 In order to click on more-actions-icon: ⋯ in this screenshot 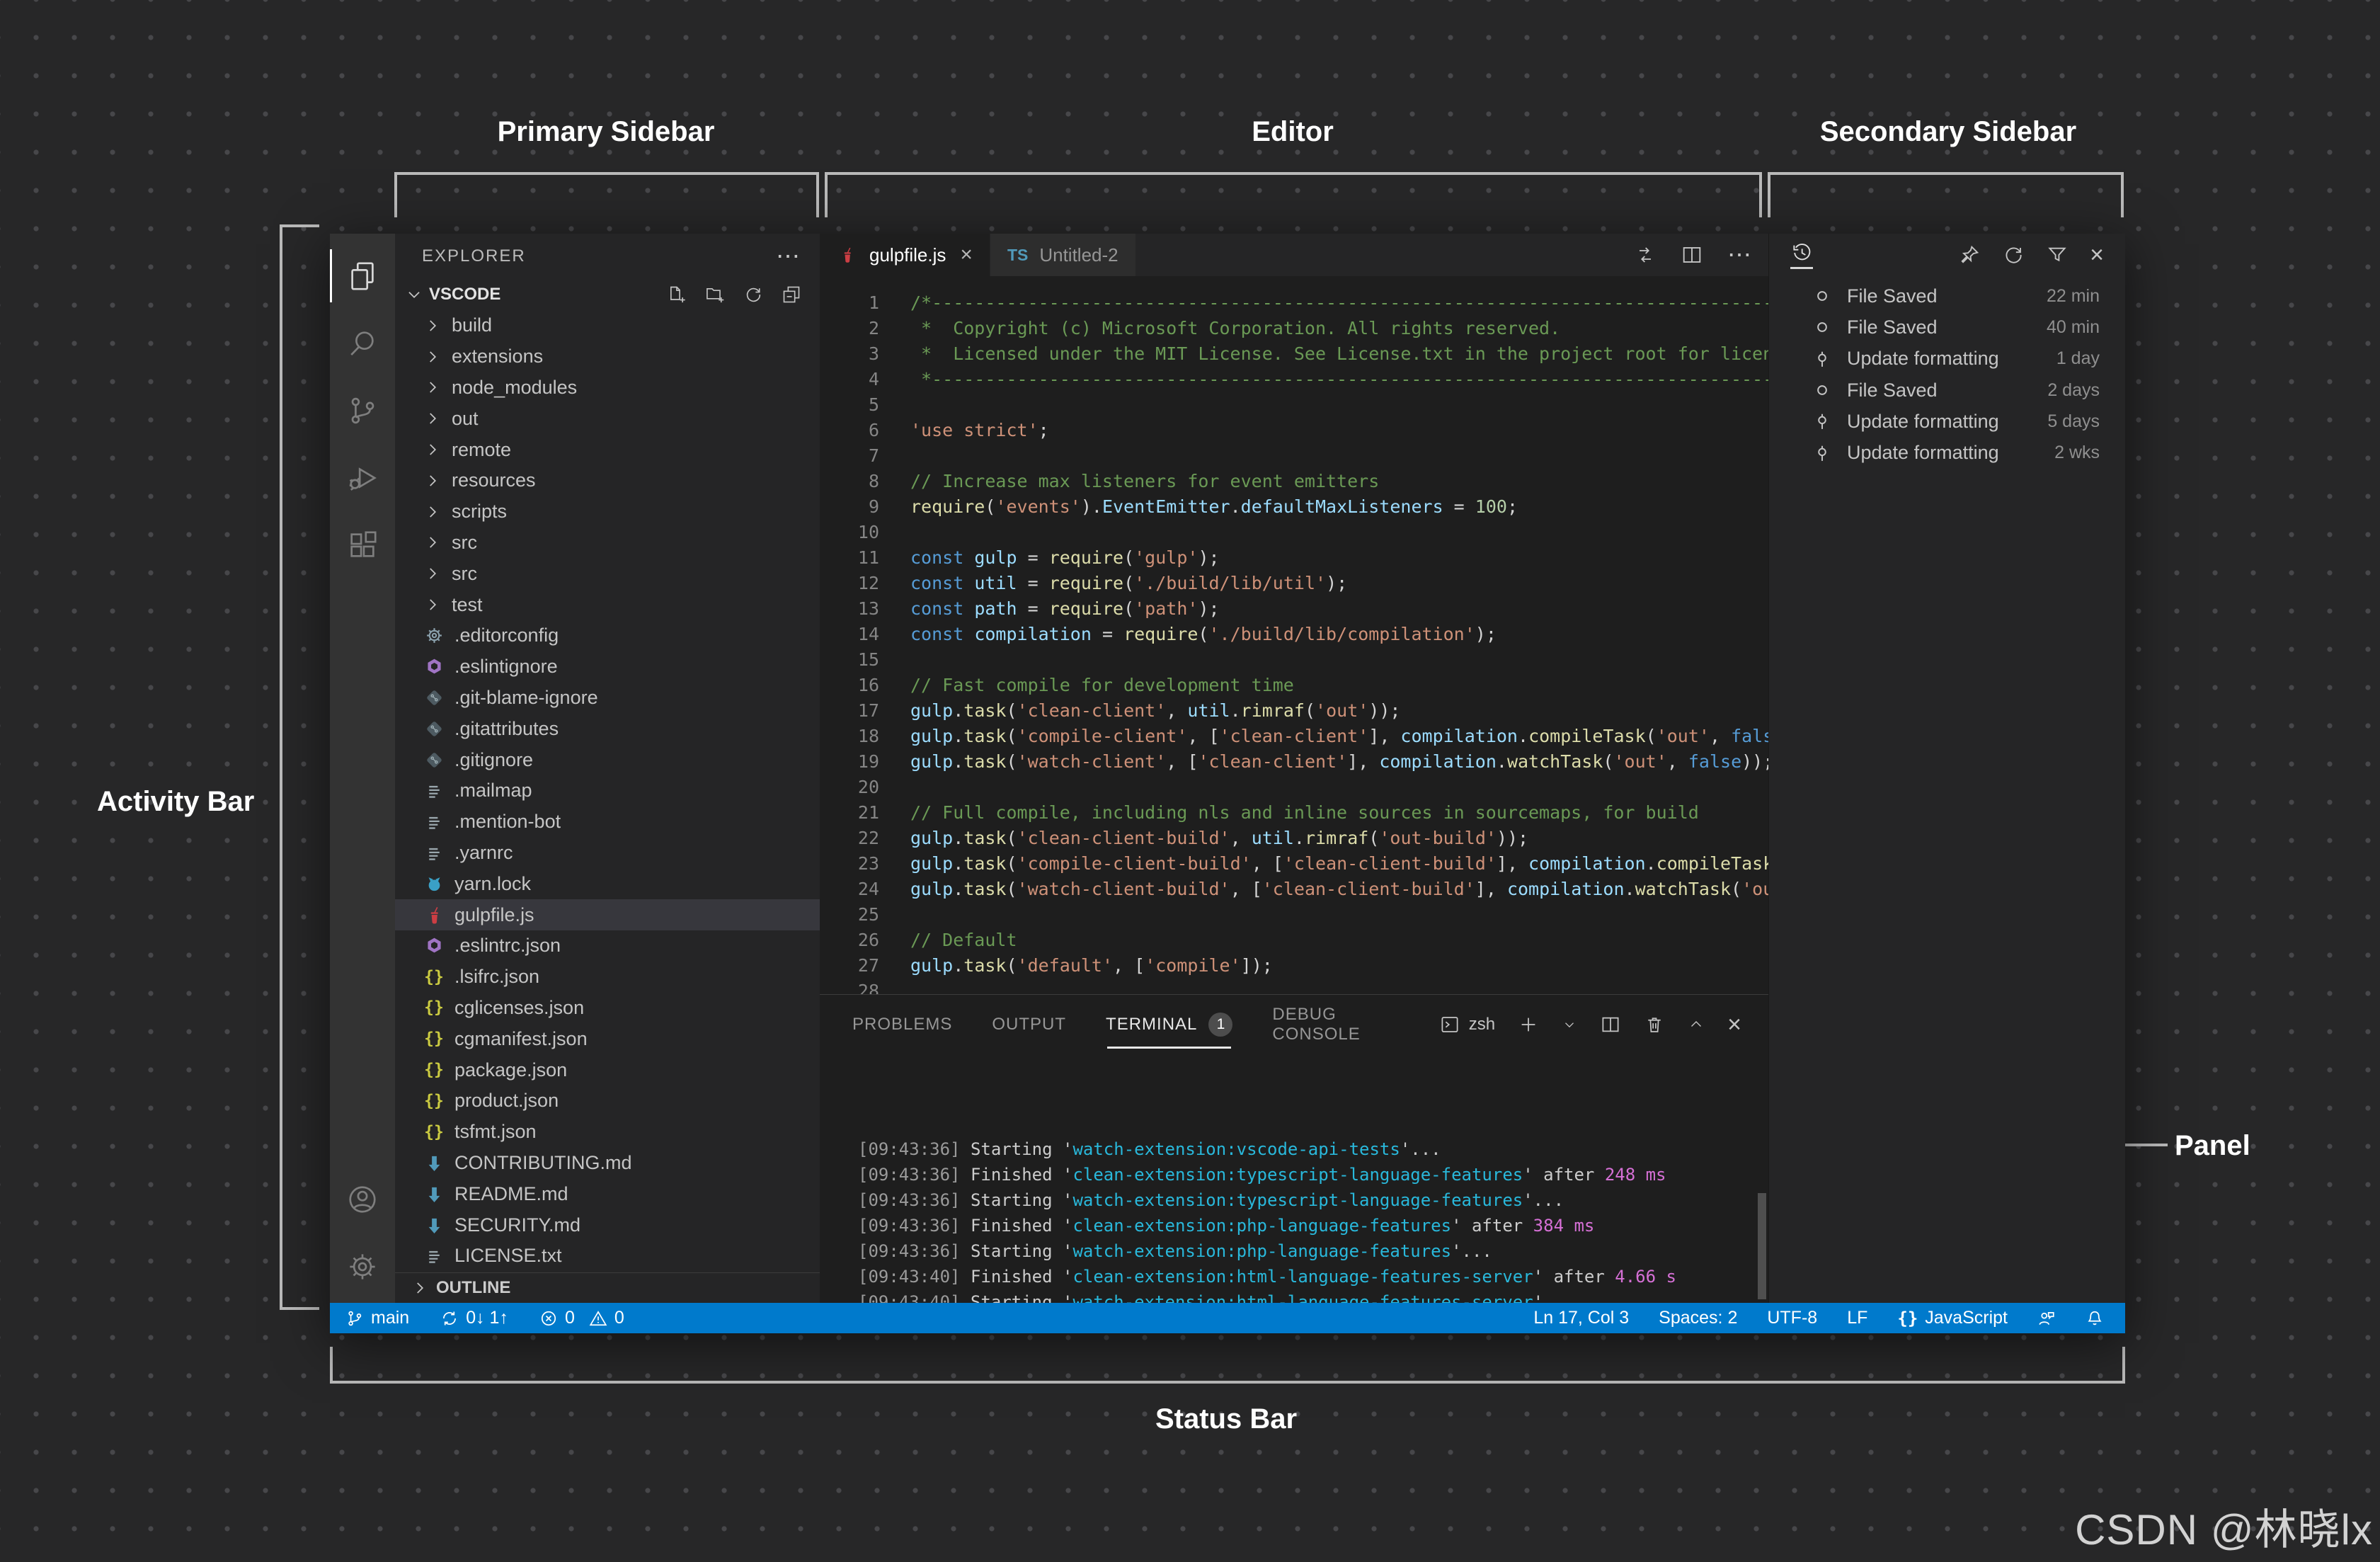, I will do `click(1739, 255)`.